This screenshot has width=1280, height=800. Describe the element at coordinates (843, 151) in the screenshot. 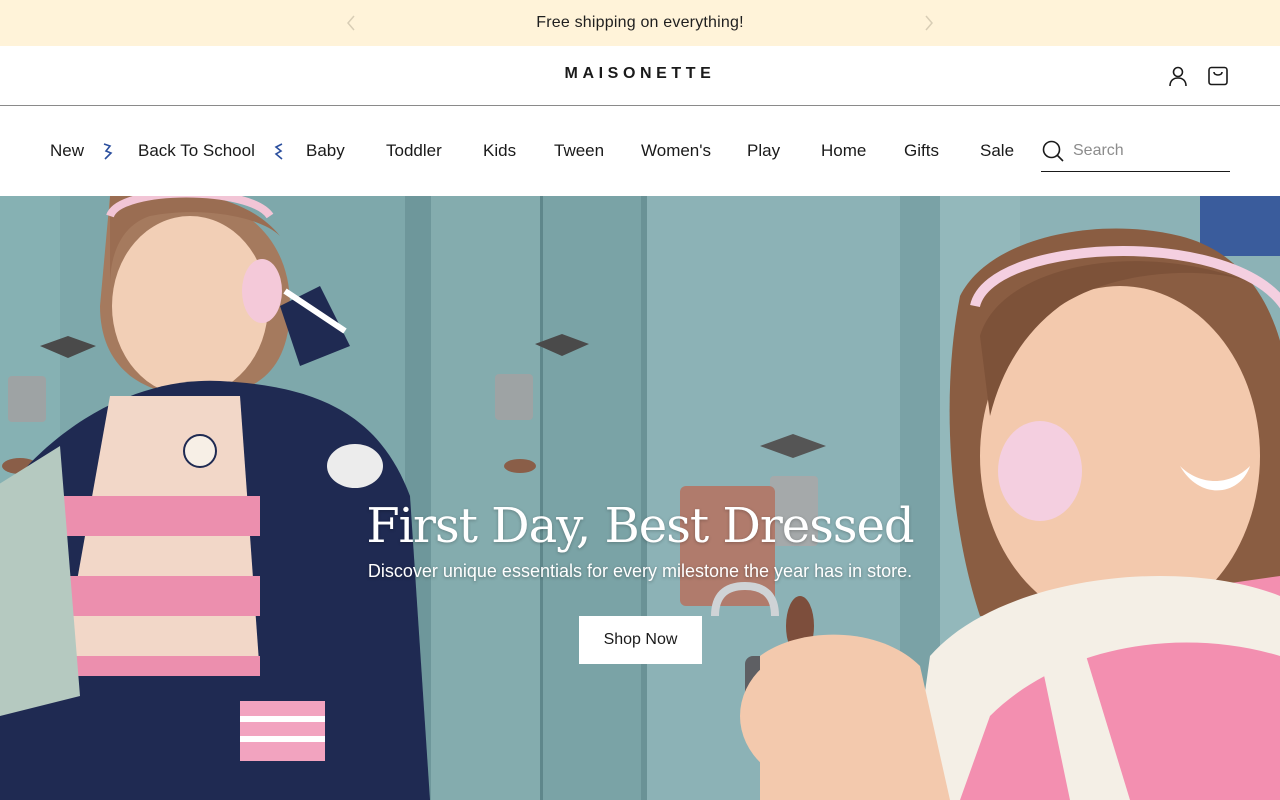

I see `nav-item-home: Home` at that location.